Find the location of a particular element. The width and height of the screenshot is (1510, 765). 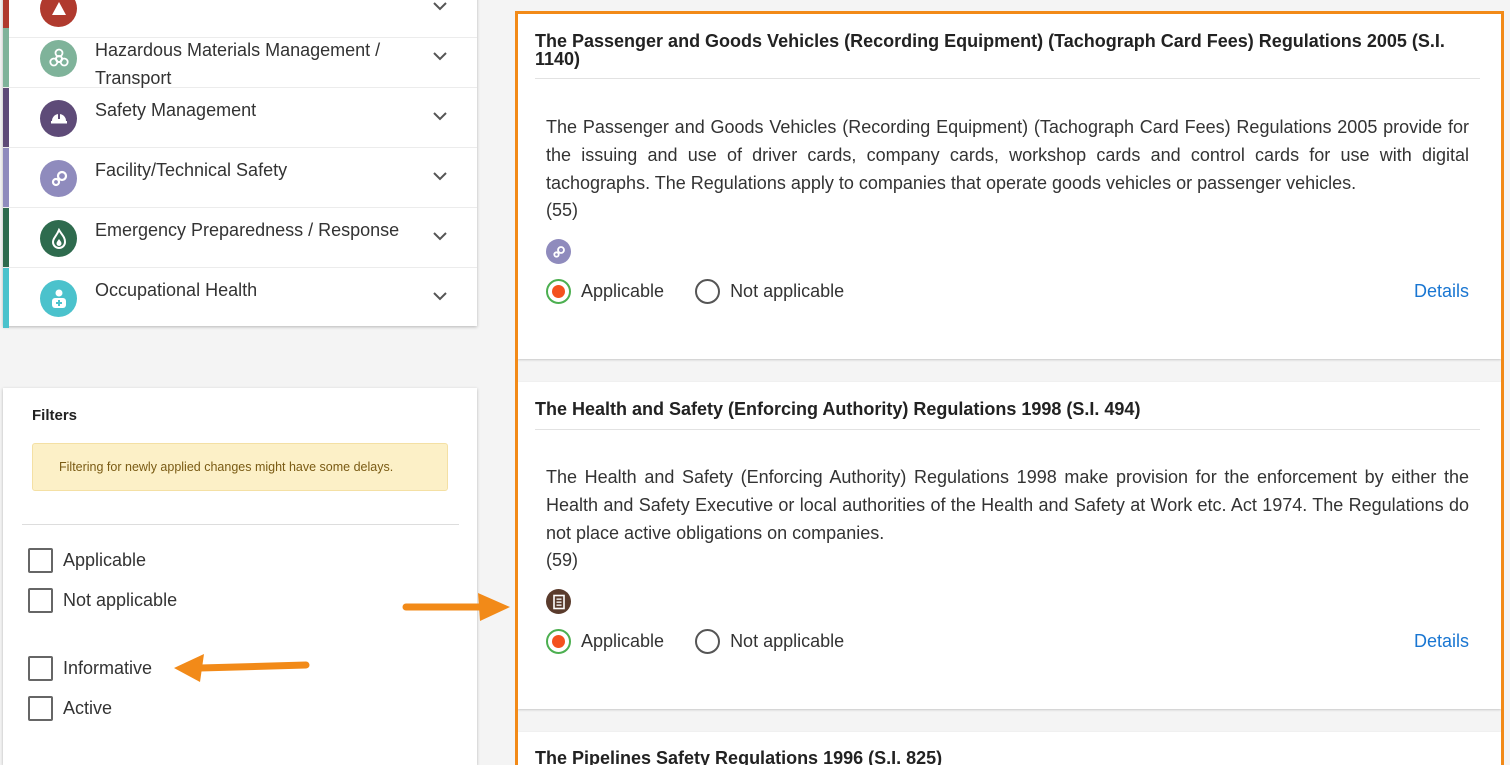

regulation-count: (55) is located at coordinates (562, 210).